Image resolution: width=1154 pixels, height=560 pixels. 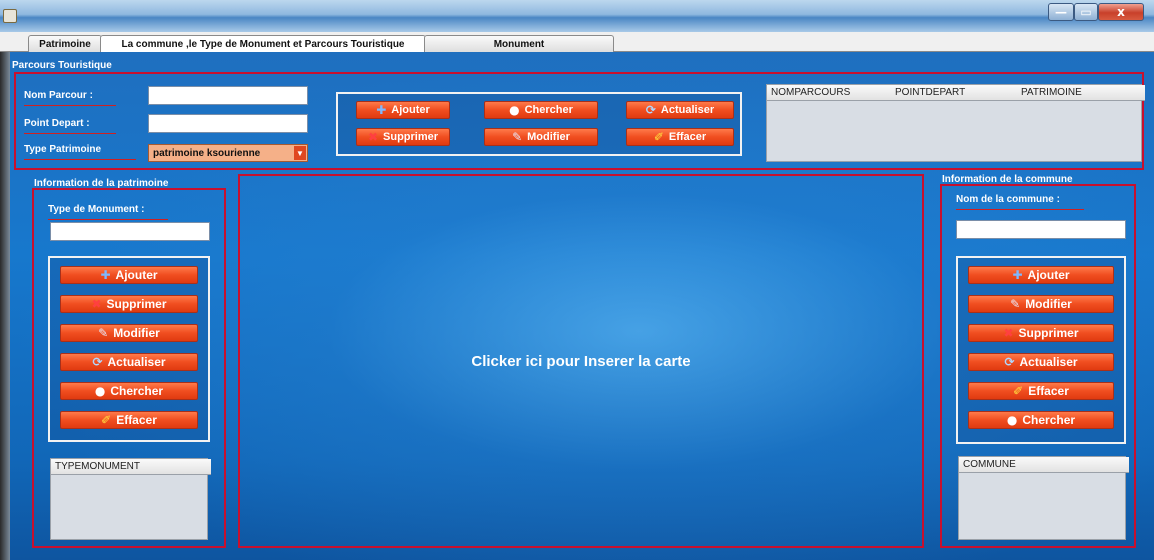 I want to click on parcours-effacer-button: ✐ Effacer, so click(x=680, y=137).